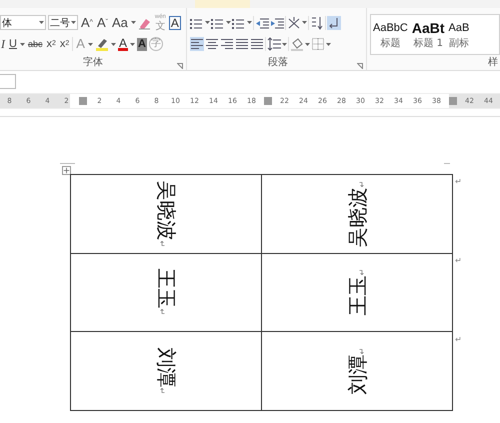  I want to click on paragraph-mark-icon, so click(334, 23).